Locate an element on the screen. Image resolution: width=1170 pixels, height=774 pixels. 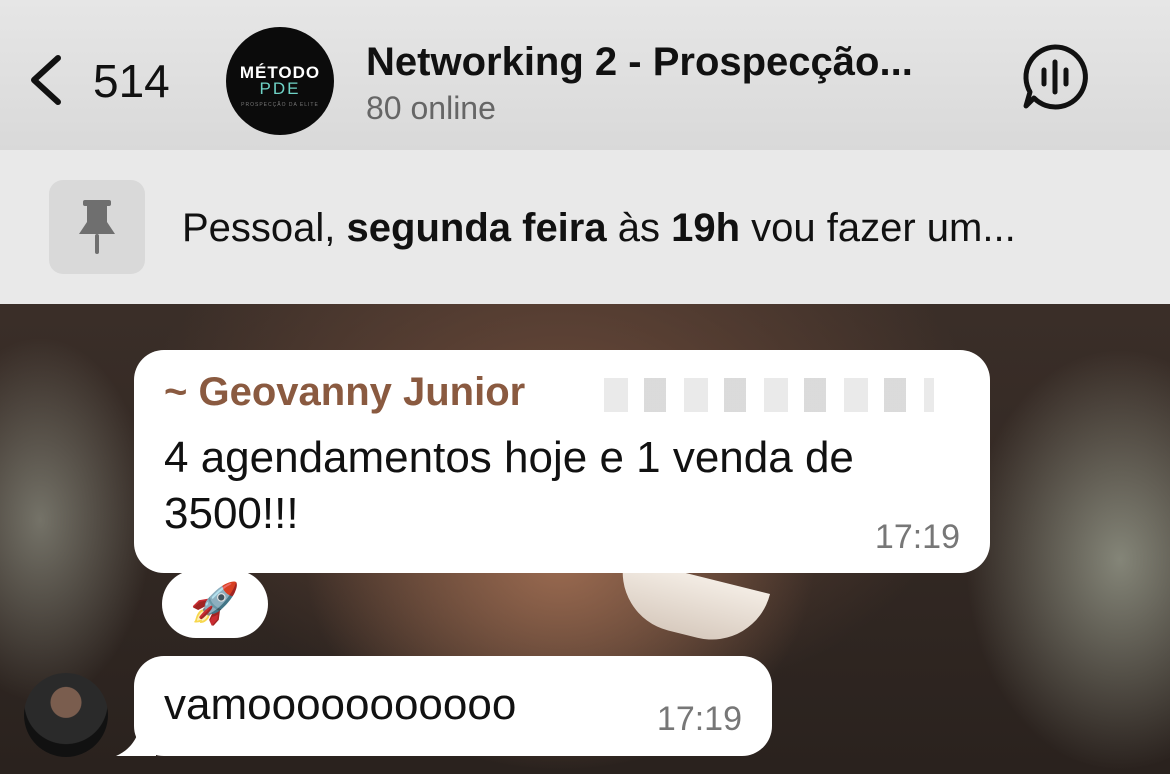
reaction-badge: 🚀 is located at coordinates (215, 604).